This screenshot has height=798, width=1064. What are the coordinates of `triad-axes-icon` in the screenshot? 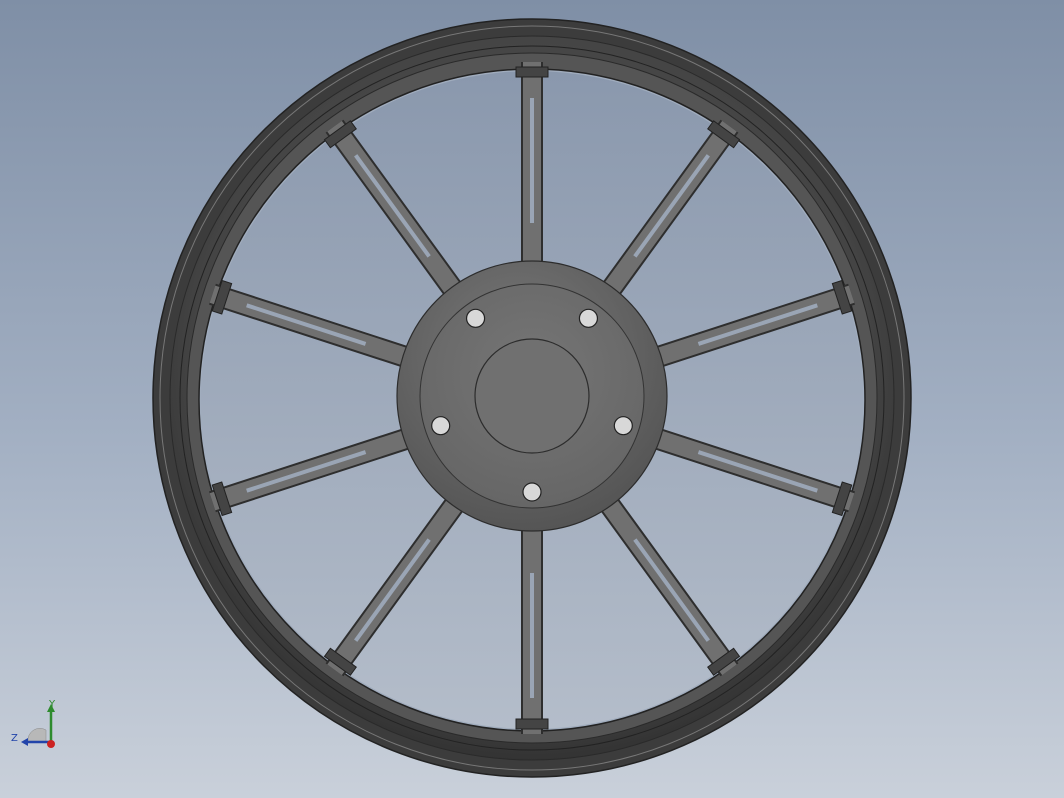 It's located at (38, 726).